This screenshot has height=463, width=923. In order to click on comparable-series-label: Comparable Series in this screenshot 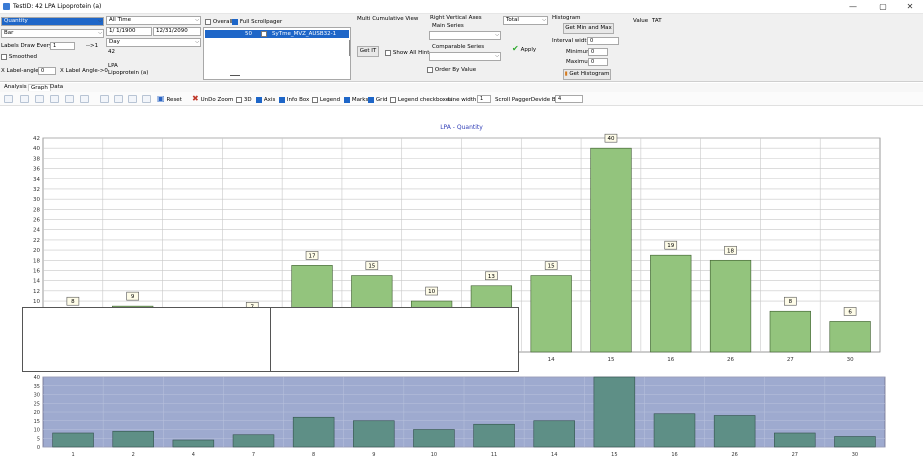, I will do `click(458, 47)`.